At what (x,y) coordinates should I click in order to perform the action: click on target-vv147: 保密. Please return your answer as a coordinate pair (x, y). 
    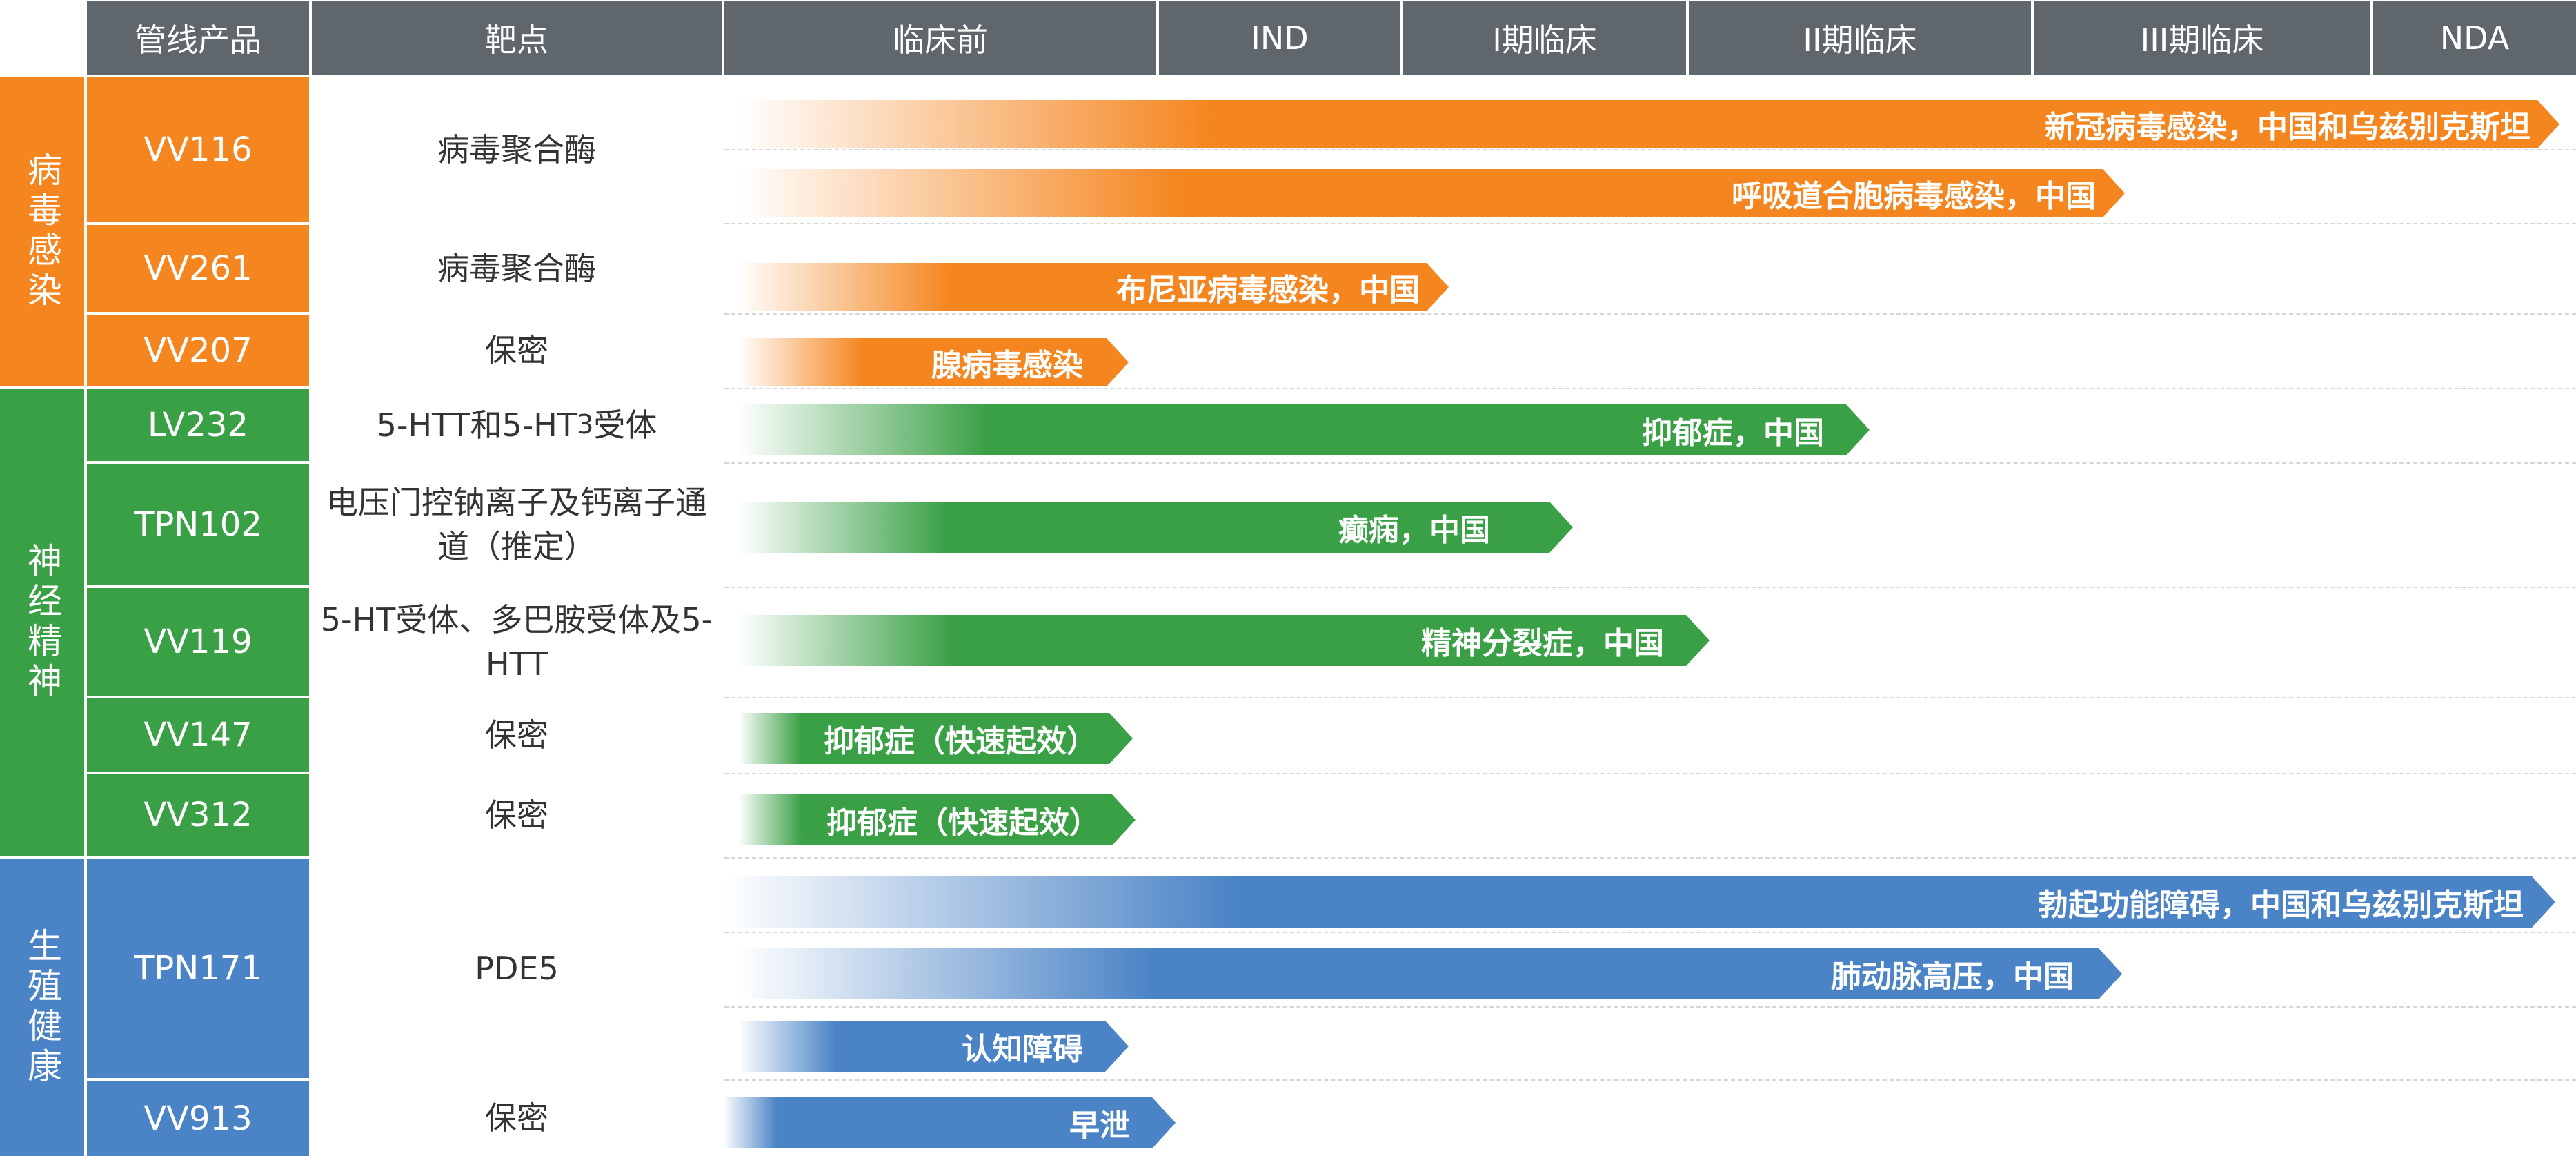
    Looking at the image, I should click on (516, 735).